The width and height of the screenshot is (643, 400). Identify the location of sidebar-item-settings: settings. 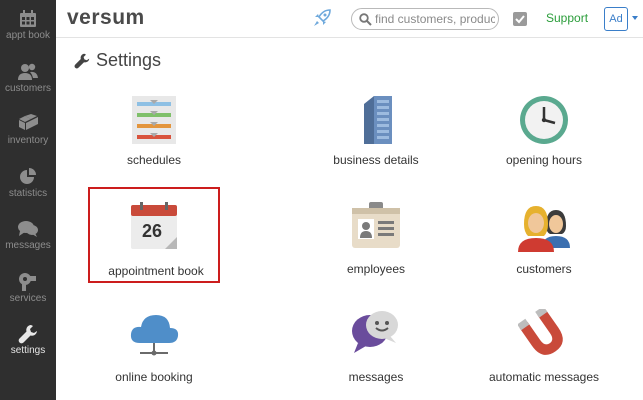
(28, 341).